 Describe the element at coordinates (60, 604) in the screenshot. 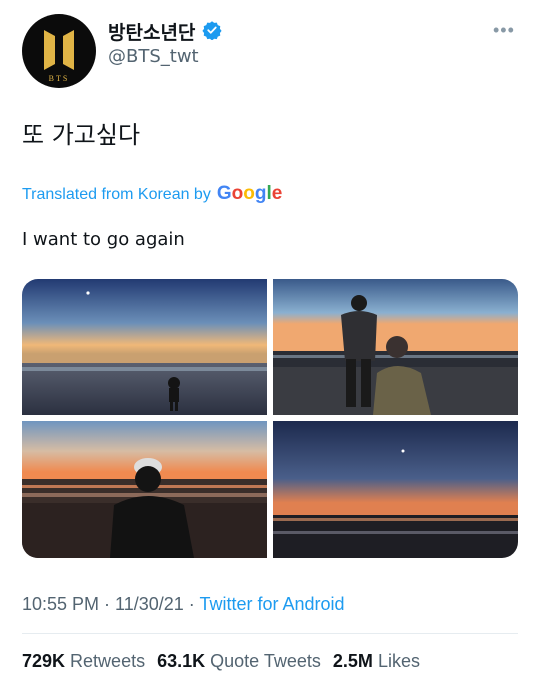

I see `tweet-time: 10:55 PM` at that location.